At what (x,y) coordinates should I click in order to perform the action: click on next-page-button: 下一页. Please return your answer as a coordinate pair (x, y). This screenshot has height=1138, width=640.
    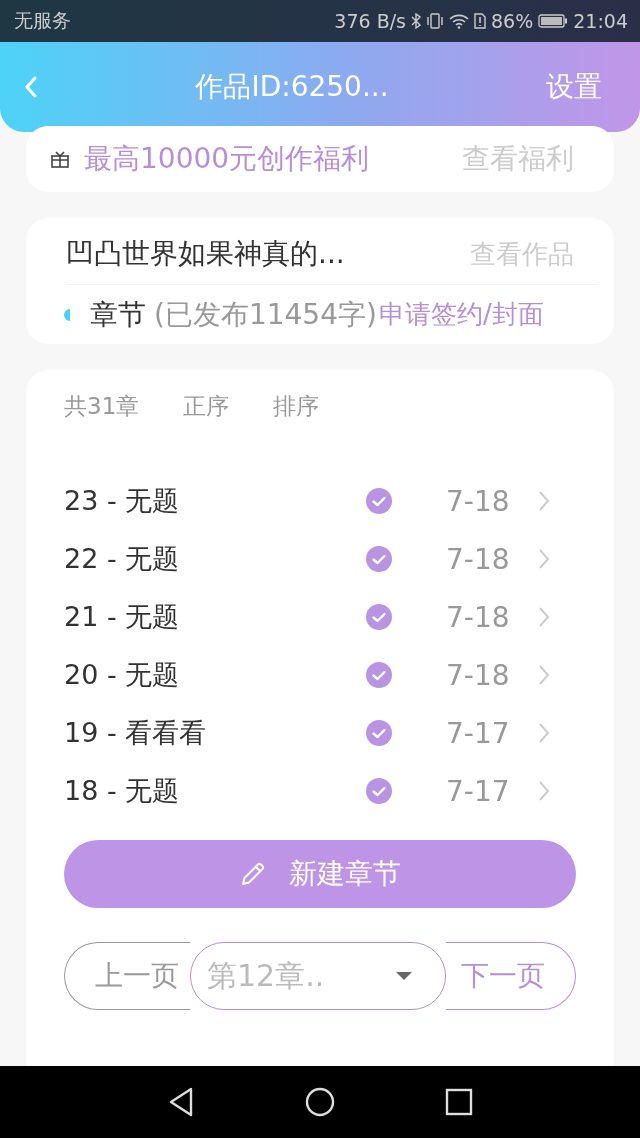
    Looking at the image, I should click on (511, 976).